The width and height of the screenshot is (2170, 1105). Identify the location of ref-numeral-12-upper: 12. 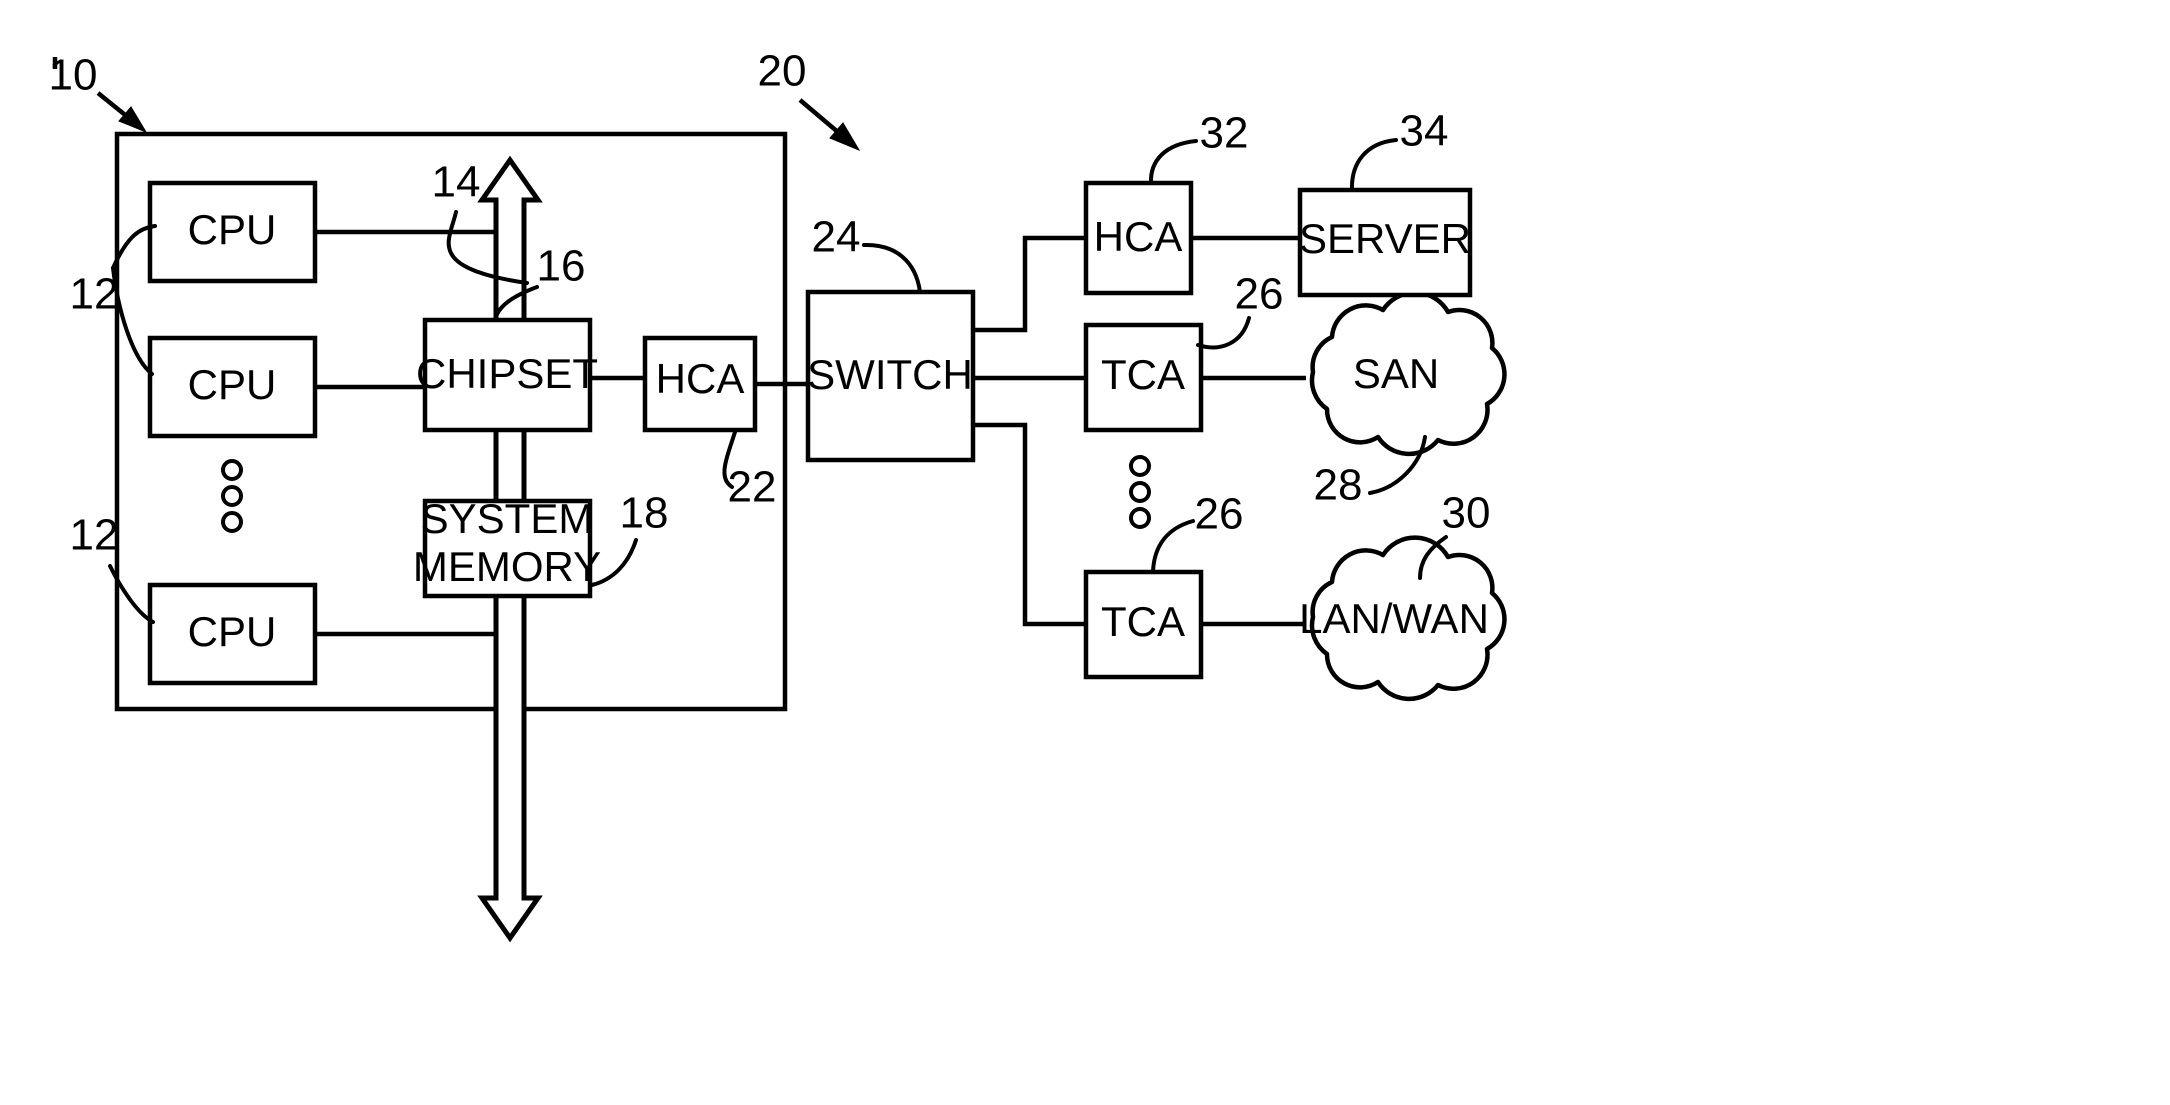
(94, 294).